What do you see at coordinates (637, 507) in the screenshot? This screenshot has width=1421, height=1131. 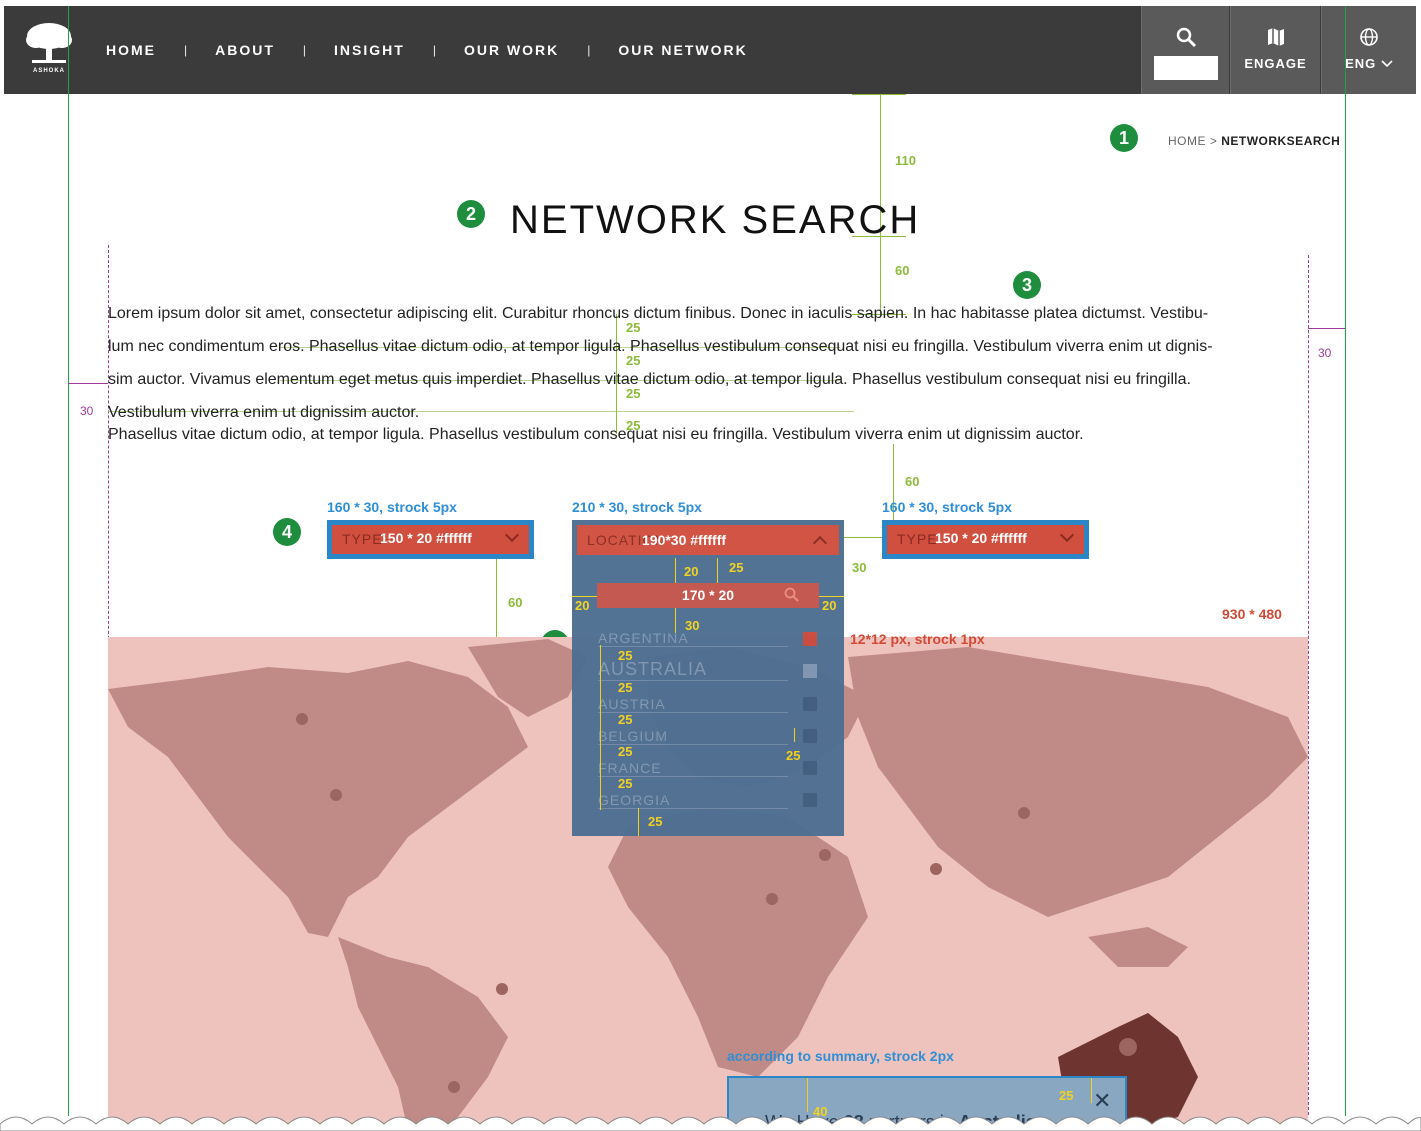 I see `dropdown-spec-label: 210 * 30, strock 5px` at bounding box center [637, 507].